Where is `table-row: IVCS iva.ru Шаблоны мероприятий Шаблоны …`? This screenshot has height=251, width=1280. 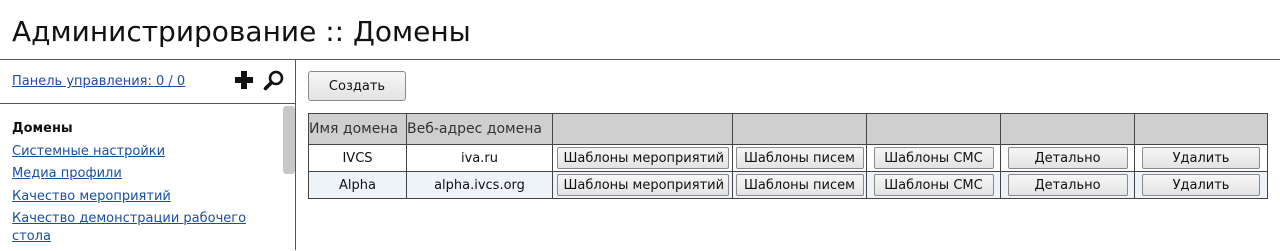
table-row: IVCS iva.ru Шаблоны мероприятий Шаблоны … is located at coordinates (788, 158).